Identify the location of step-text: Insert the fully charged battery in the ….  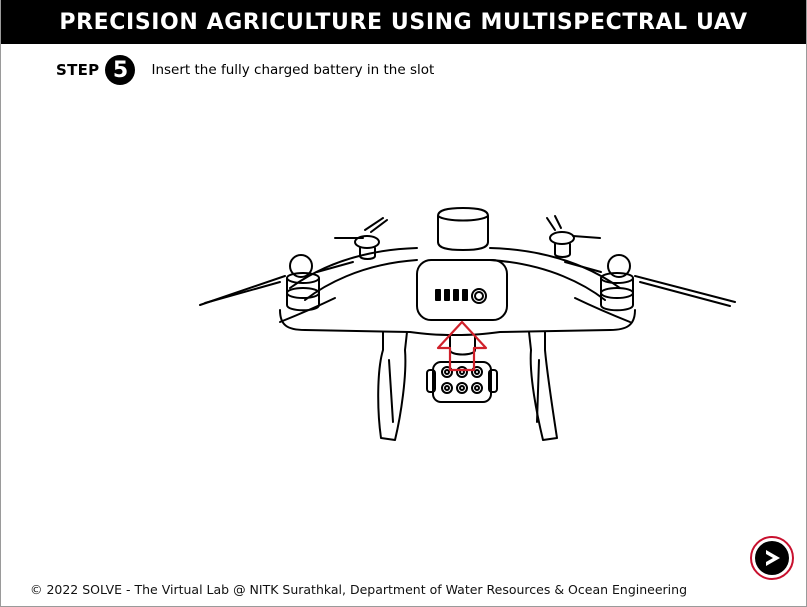
(293, 70).